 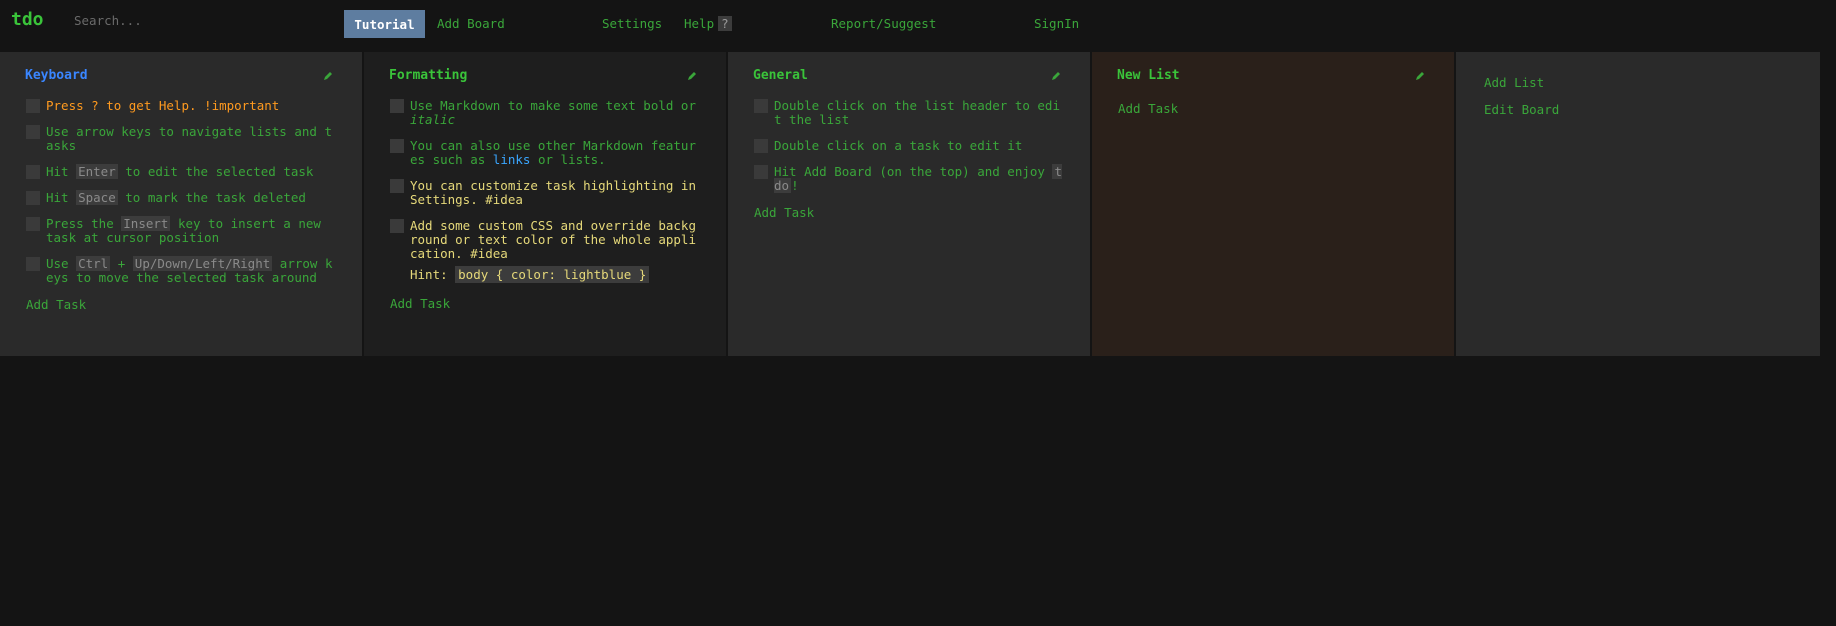 What do you see at coordinates (56, 75) in the screenshot?
I see `list-title: Keyboard` at bounding box center [56, 75].